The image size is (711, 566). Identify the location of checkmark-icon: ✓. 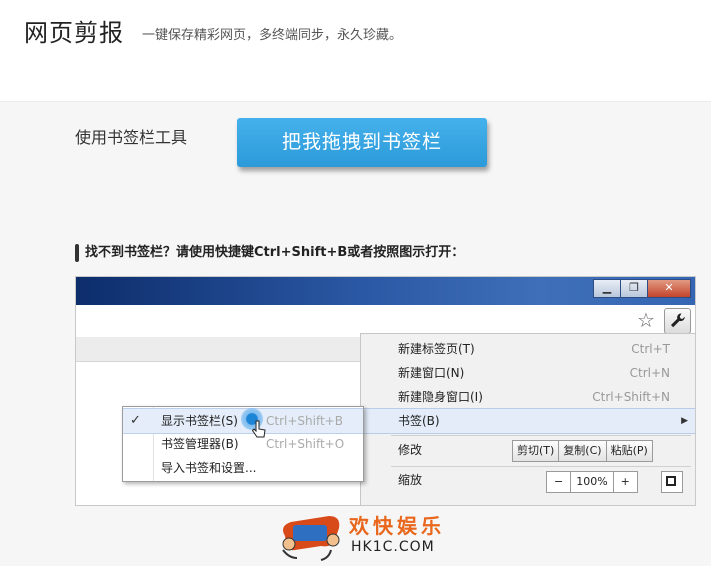
(135, 420).